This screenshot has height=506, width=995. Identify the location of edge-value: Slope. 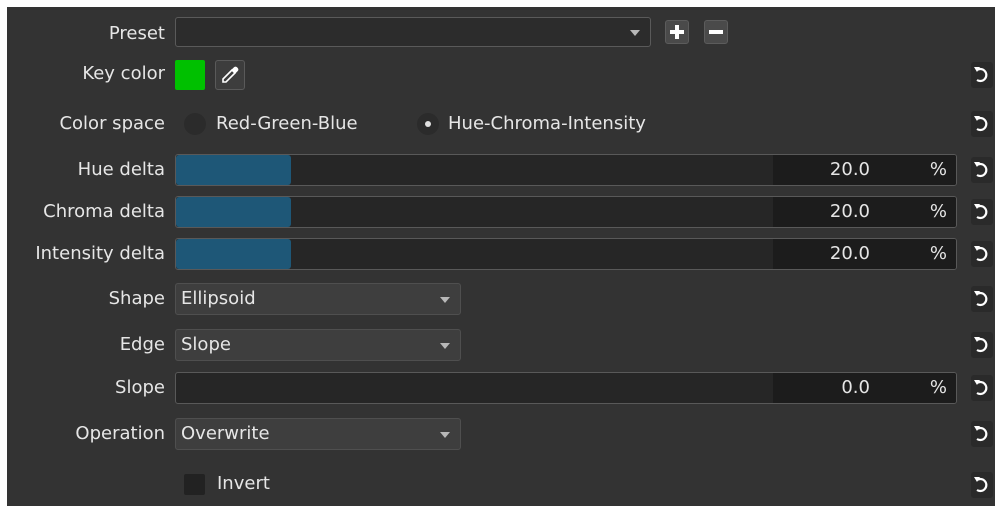
(206, 344).